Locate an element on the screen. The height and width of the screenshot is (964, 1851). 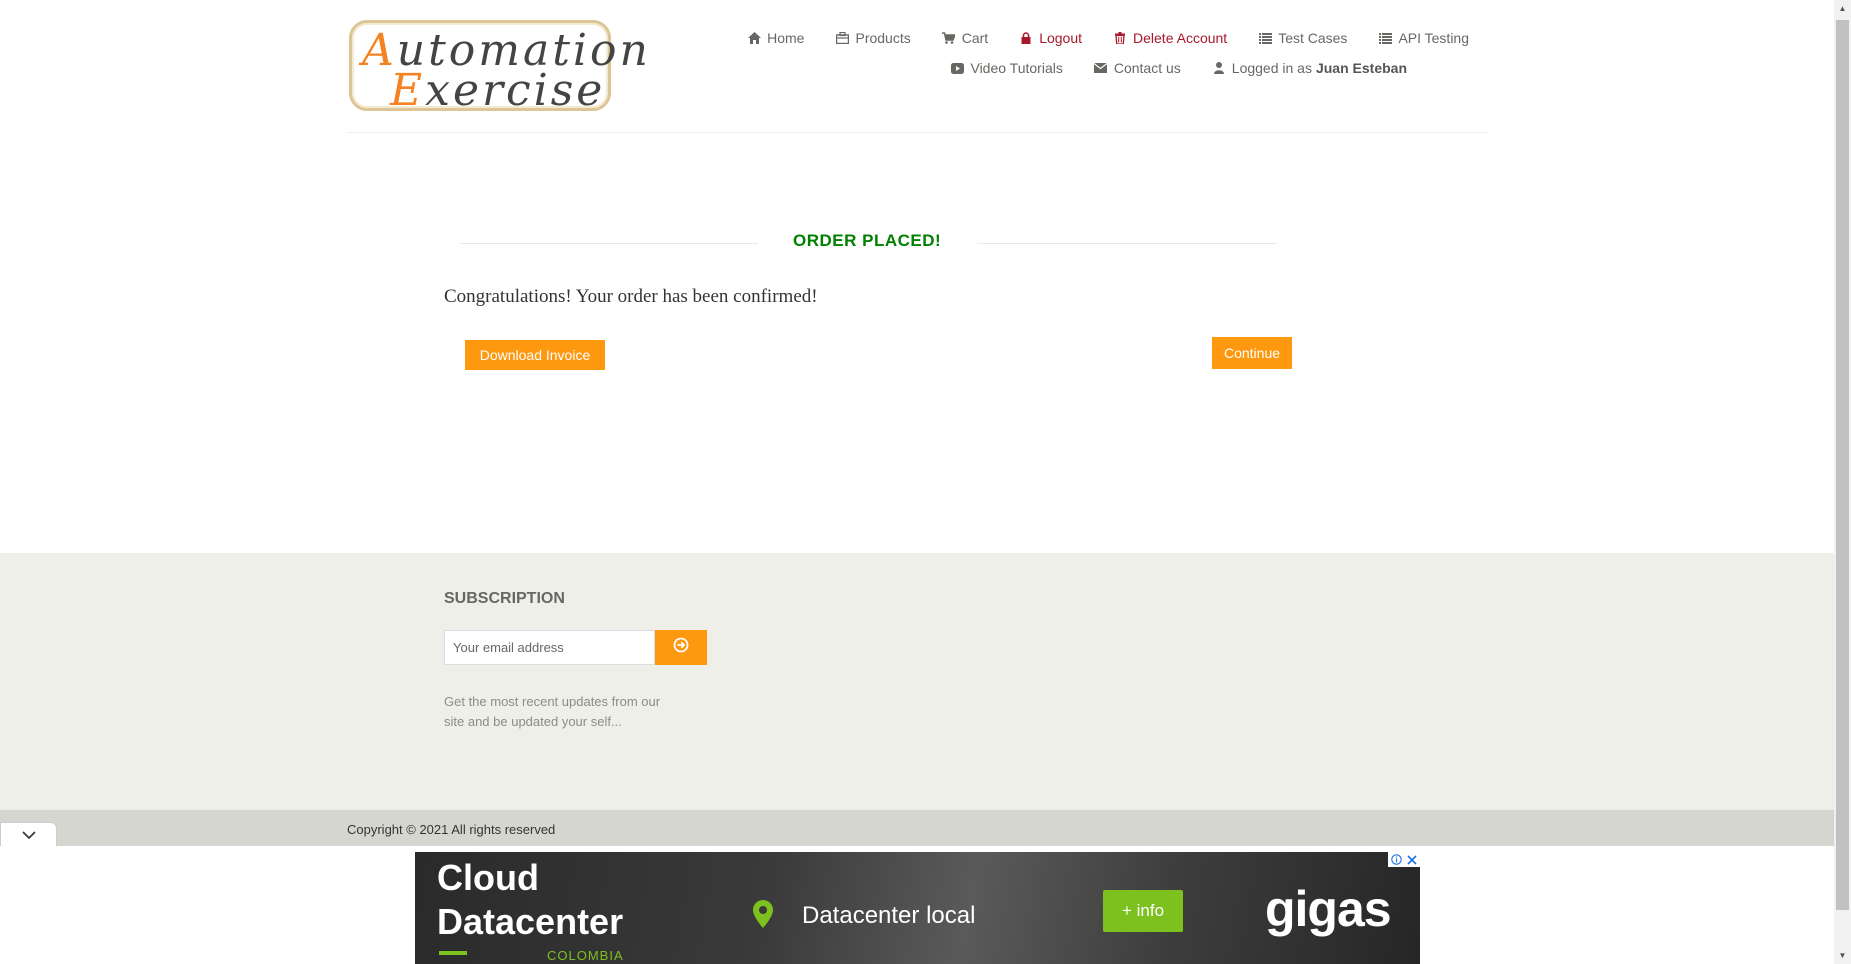
map-pin-icon is located at coordinates (763, 916).